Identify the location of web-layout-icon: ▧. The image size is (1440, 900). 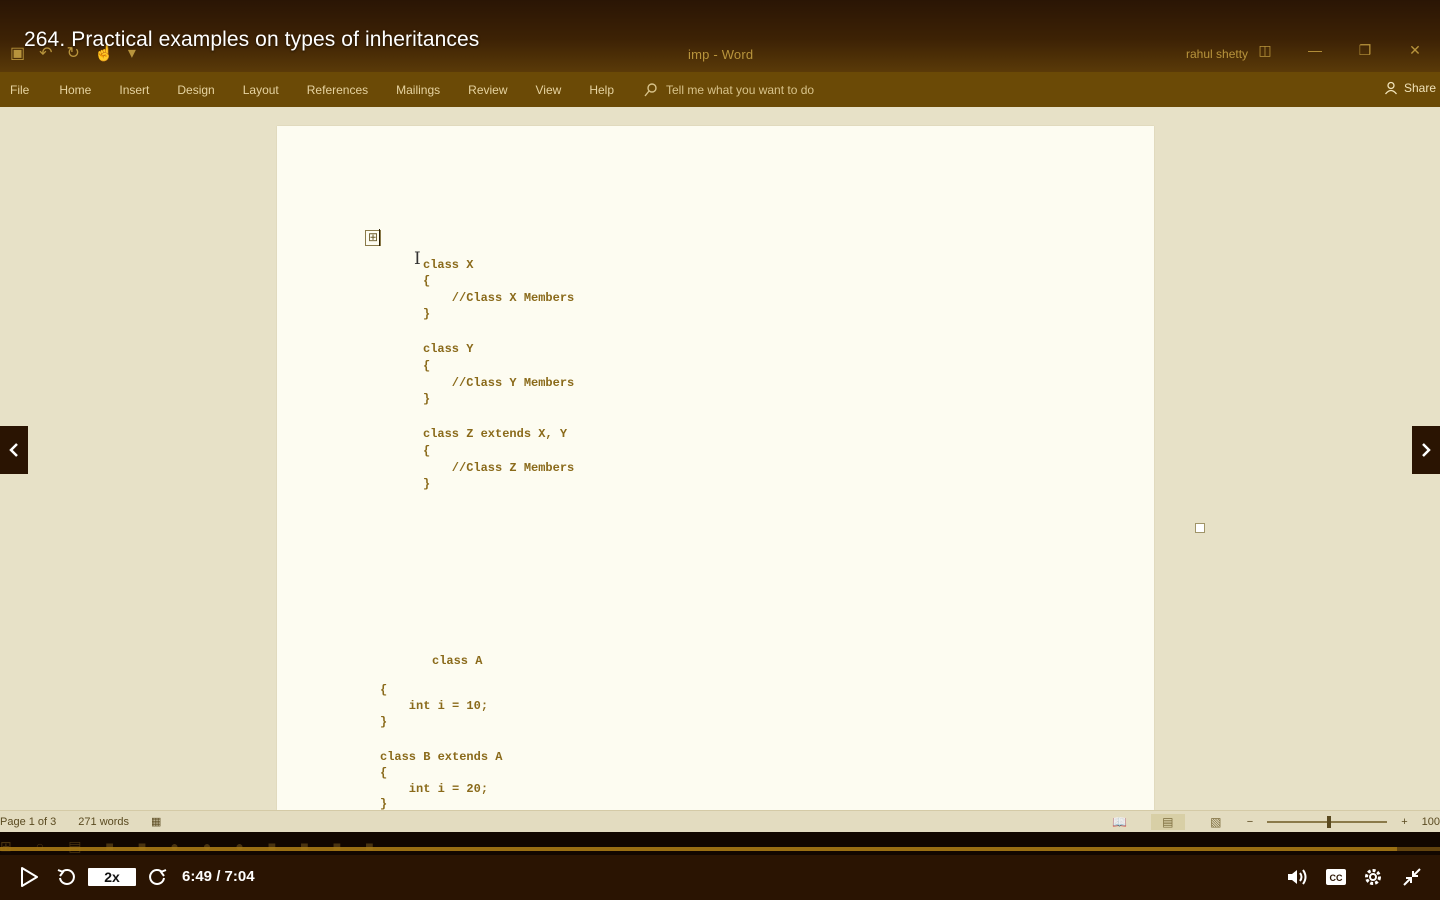
(1216, 822).